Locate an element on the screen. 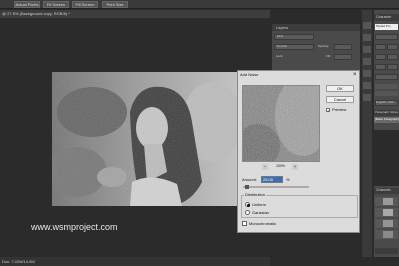 This screenshot has width=399, height=266. channels-tab: Channels is located at coordinates (383, 190).